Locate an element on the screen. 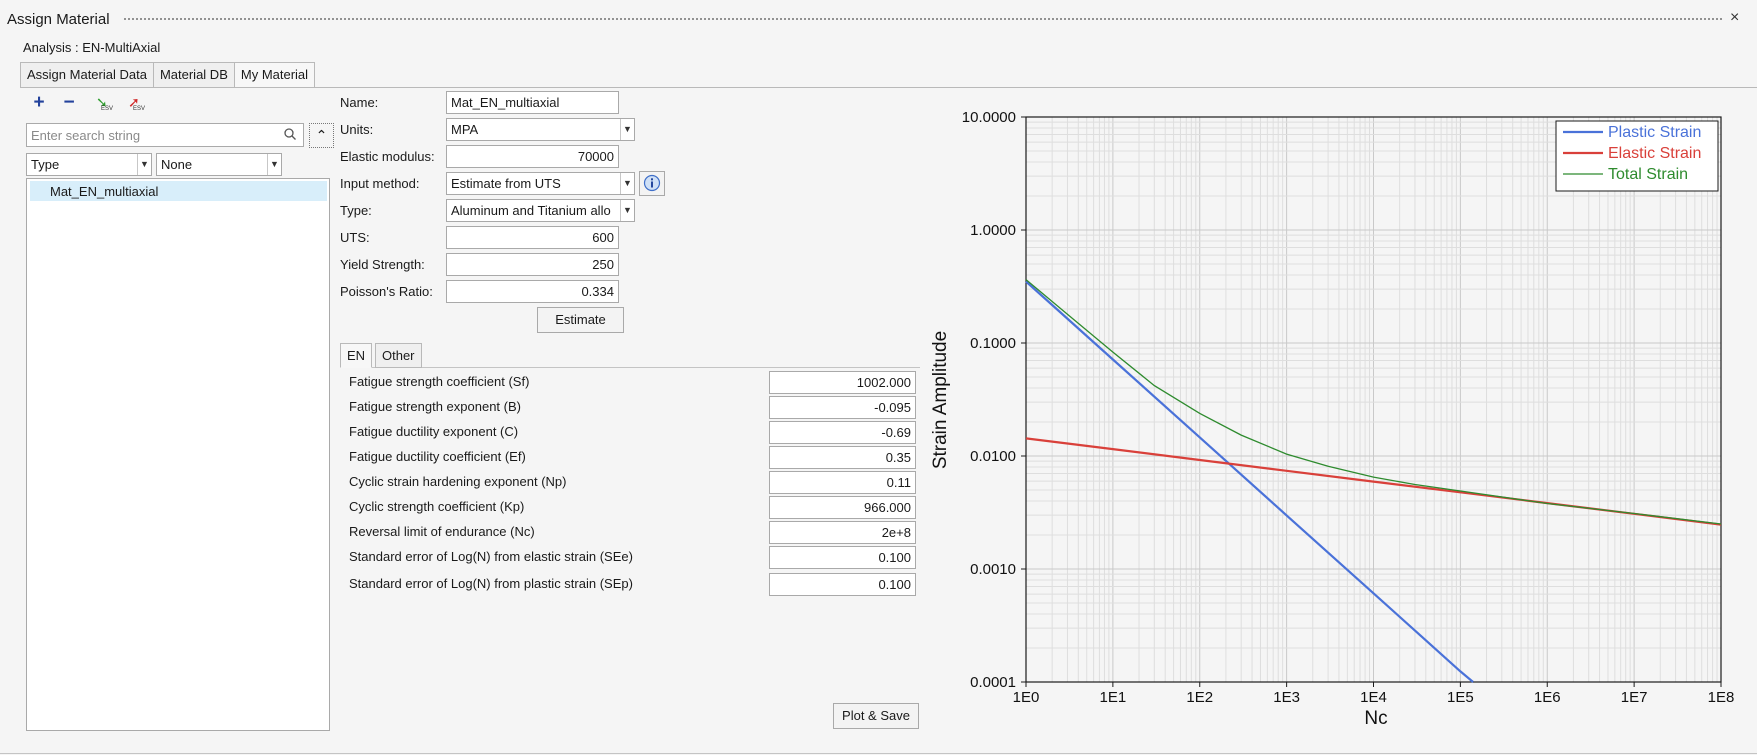 The height and width of the screenshot is (755, 1757). input-method-select: Estimate from UTS ▼ is located at coordinates (540, 183).